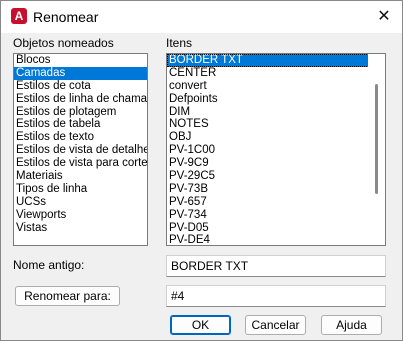 Image resolution: width=403 pixels, height=341 pixels. What do you see at coordinates (80, 73) in the screenshot?
I see `list-item: Camadas` at bounding box center [80, 73].